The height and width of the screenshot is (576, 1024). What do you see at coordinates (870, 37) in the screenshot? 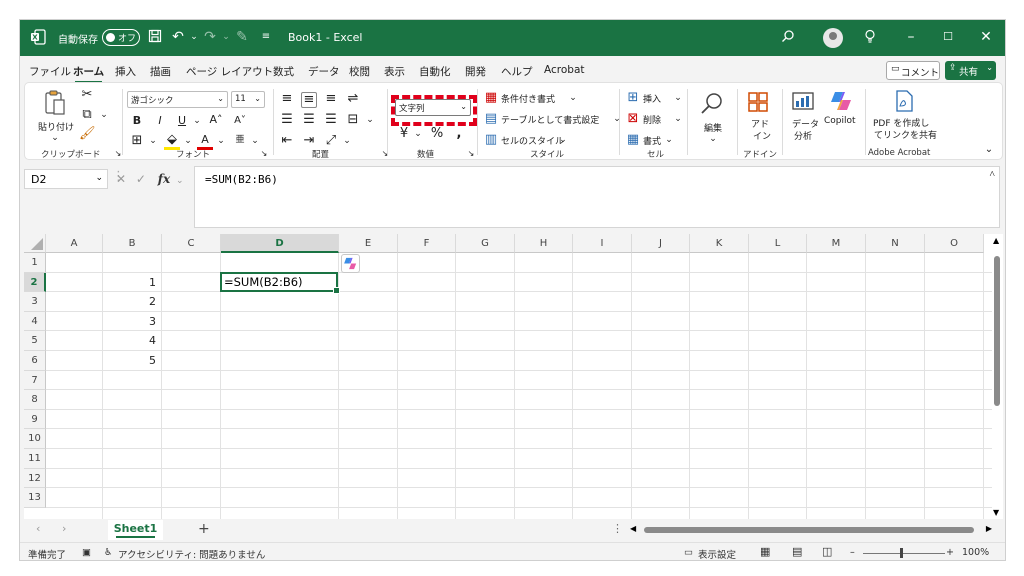
I see `lightbulb-icon` at bounding box center [870, 37].